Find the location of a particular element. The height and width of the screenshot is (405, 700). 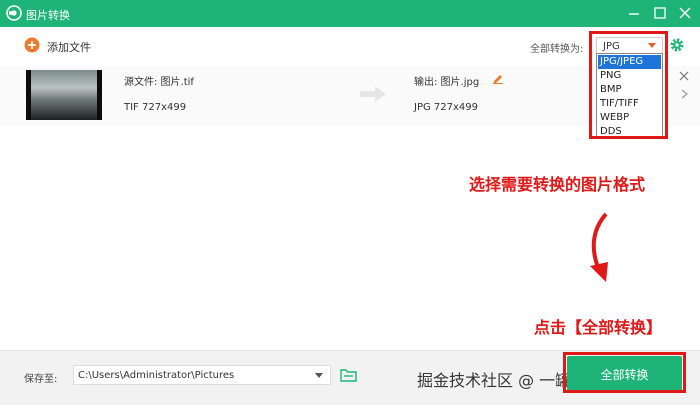

maximize-icon is located at coordinates (660, 13).